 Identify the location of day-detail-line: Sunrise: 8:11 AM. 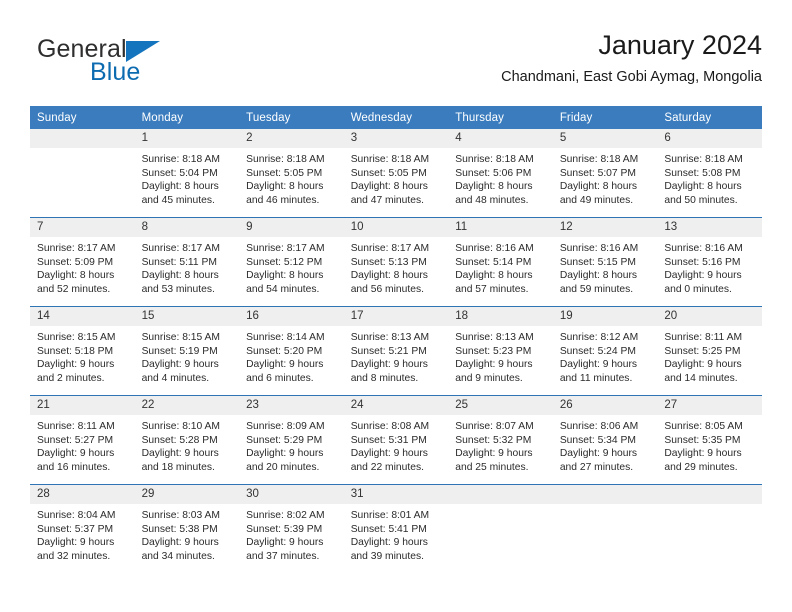
(76, 426).